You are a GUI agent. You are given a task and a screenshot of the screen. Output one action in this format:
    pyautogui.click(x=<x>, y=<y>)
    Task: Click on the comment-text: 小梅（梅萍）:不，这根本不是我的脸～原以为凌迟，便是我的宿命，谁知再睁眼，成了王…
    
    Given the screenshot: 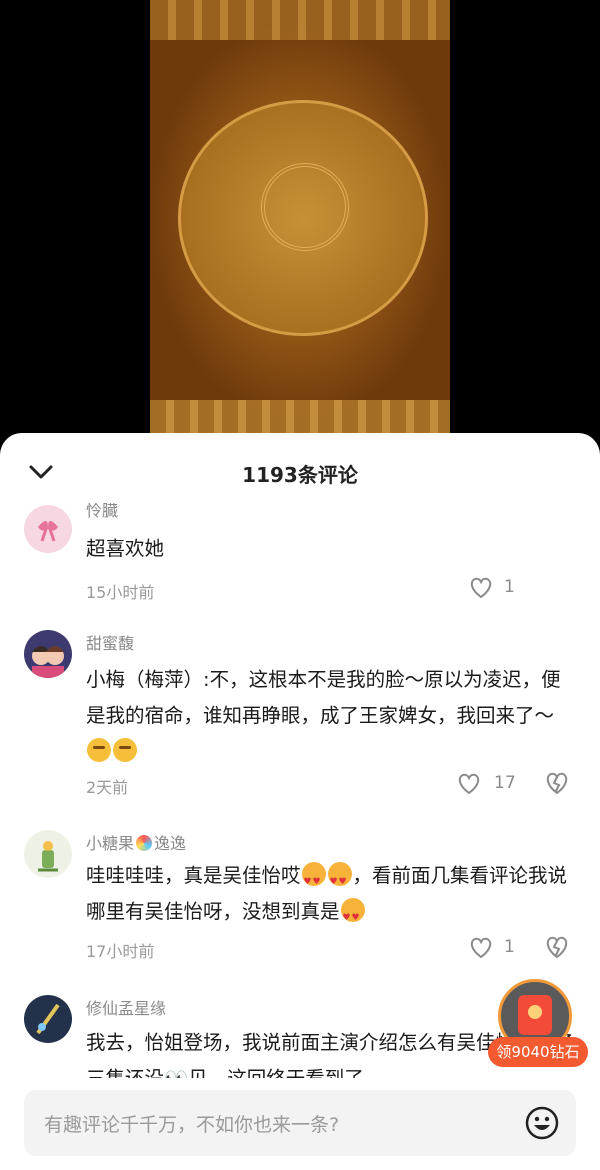 What is the action you would take?
    pyautogui.click(x=332, y=716)
    